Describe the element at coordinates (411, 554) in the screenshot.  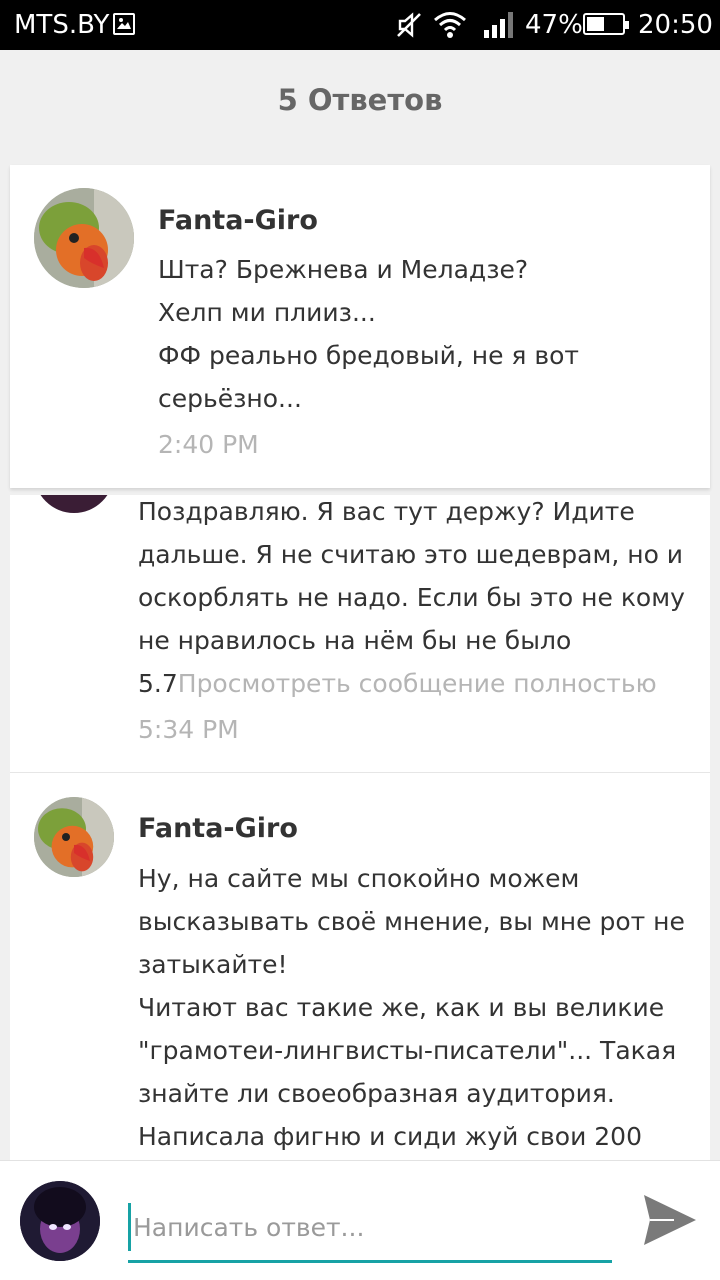
I see `message-line: дальше. Я не считаю это шедеврам, но и` at that location.